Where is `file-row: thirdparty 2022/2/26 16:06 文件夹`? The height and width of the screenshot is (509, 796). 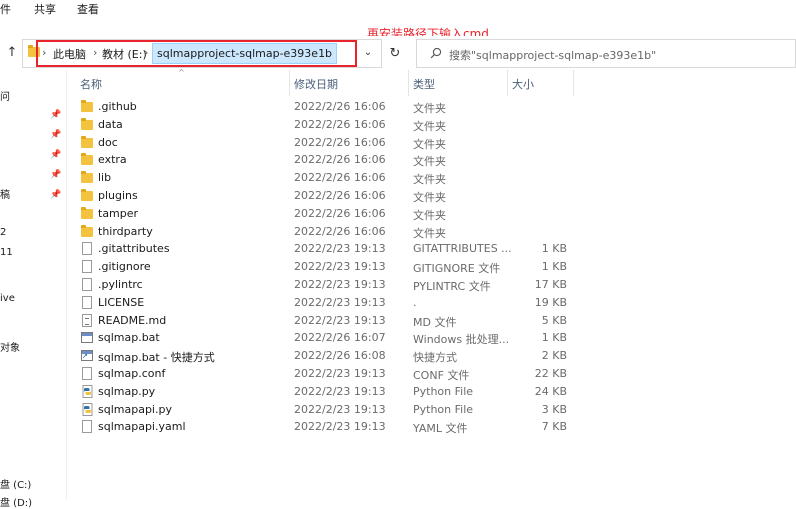 file-row: thirdparty 2022/2/26 16:06 文件夹 is located at coordinates (326, 232).